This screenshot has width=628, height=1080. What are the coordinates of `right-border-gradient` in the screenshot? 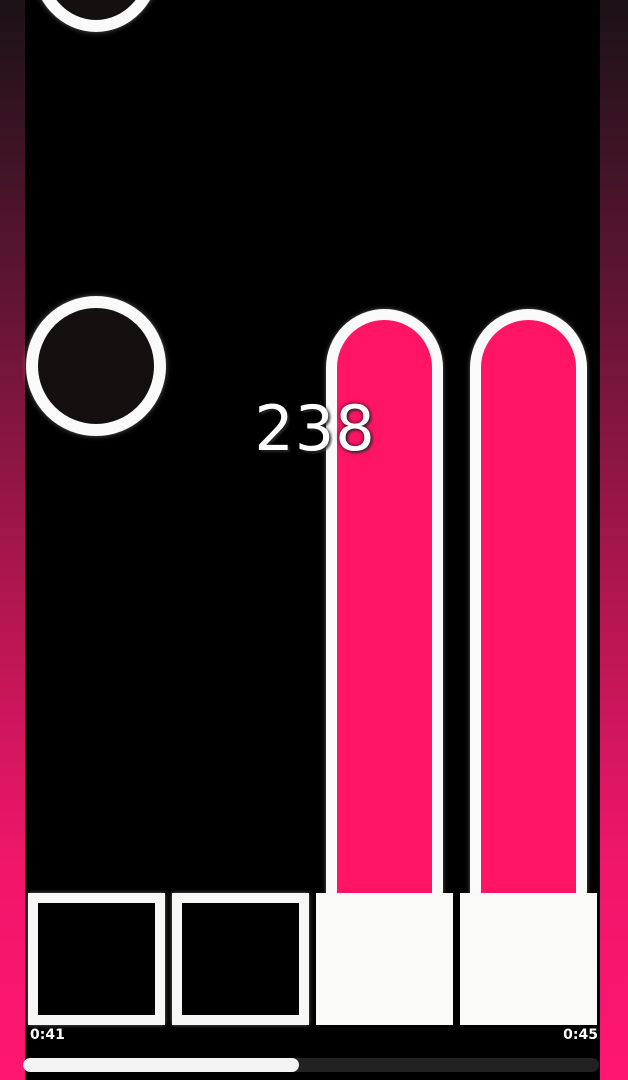 It's located at (614, 540).